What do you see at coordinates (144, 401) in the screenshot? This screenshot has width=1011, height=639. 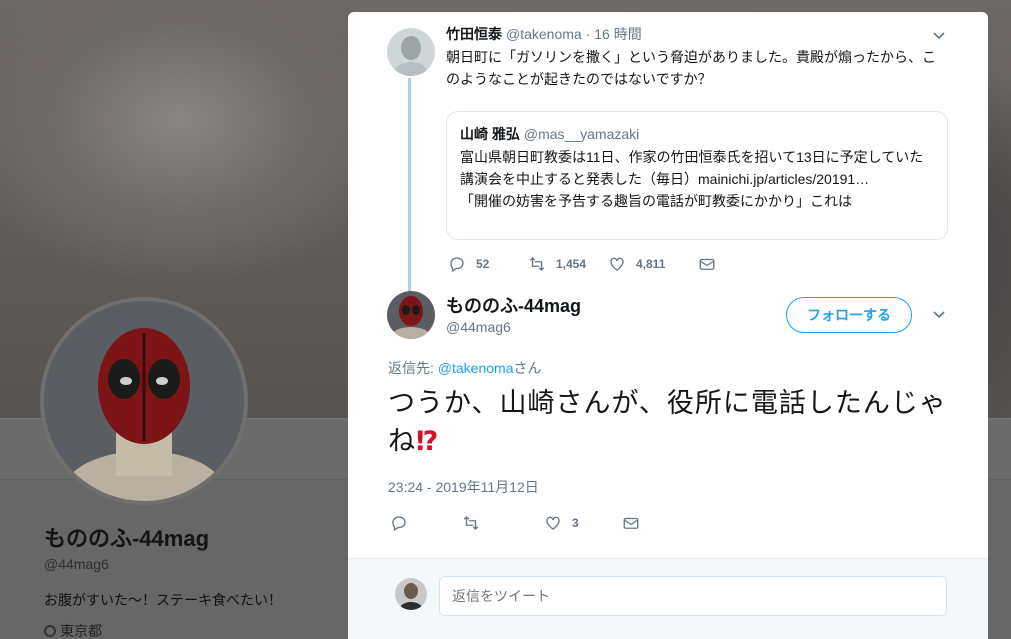 I see `profile-avatar` at bounding box center [144, 401].